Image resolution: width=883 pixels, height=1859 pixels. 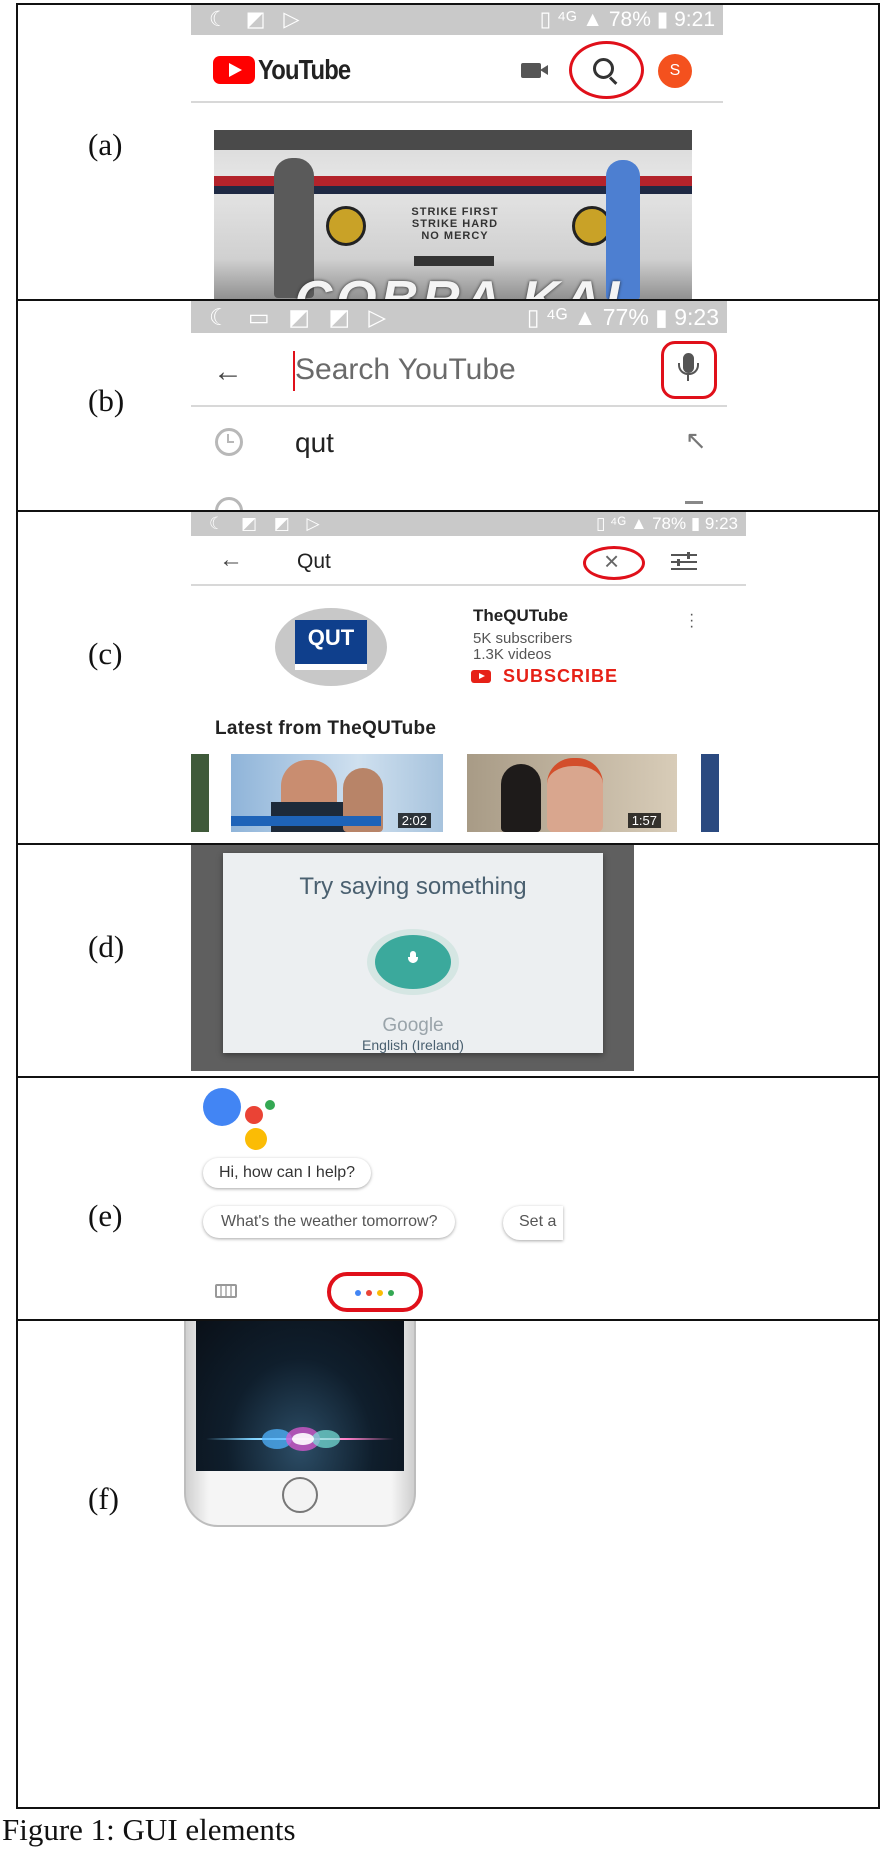 What do you see at coordinates (520, 616) in the screenshot?
I see `channel-name: TheQUTube` at bounding box center [520, 616].